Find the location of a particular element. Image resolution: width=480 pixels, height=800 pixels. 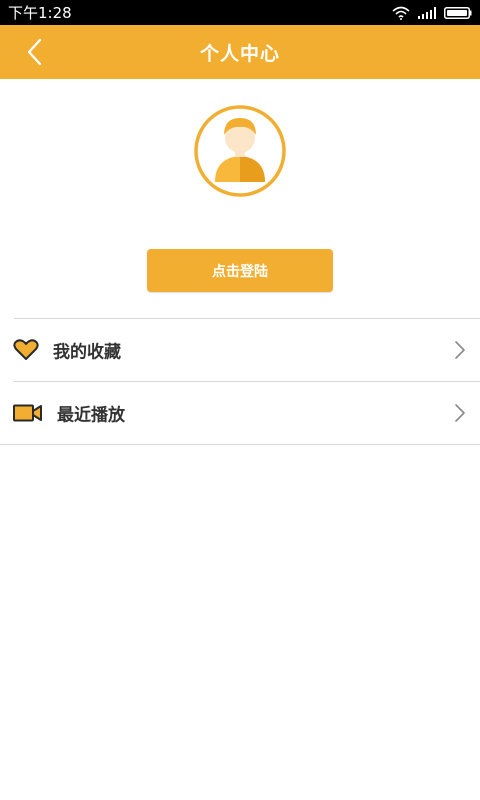

page-title: 个人中心 is located at coordinates (239, 53).